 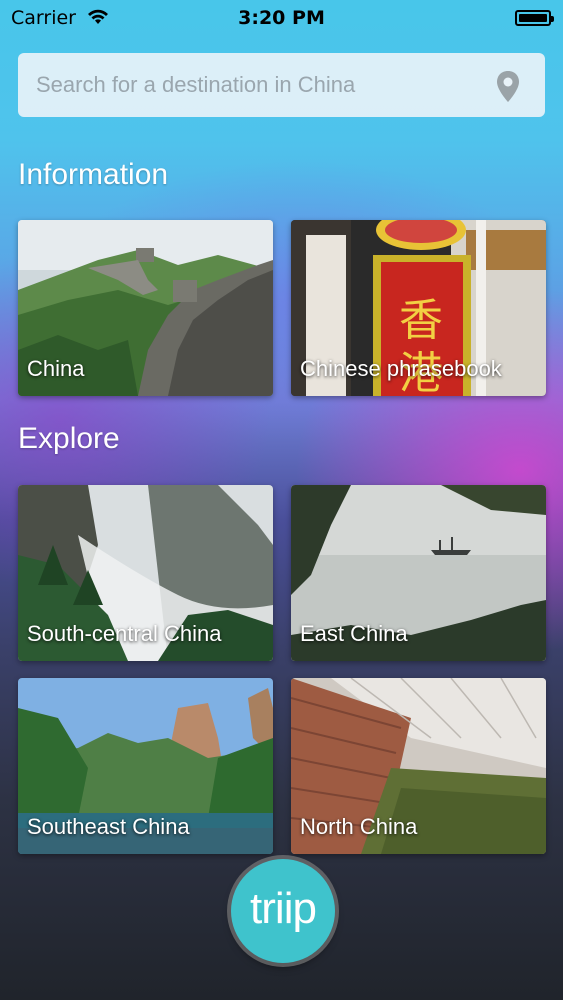 What do you see at coordinates (248, 85) in the screenshot?
I see `search-input` at bounding box center [248, 85].